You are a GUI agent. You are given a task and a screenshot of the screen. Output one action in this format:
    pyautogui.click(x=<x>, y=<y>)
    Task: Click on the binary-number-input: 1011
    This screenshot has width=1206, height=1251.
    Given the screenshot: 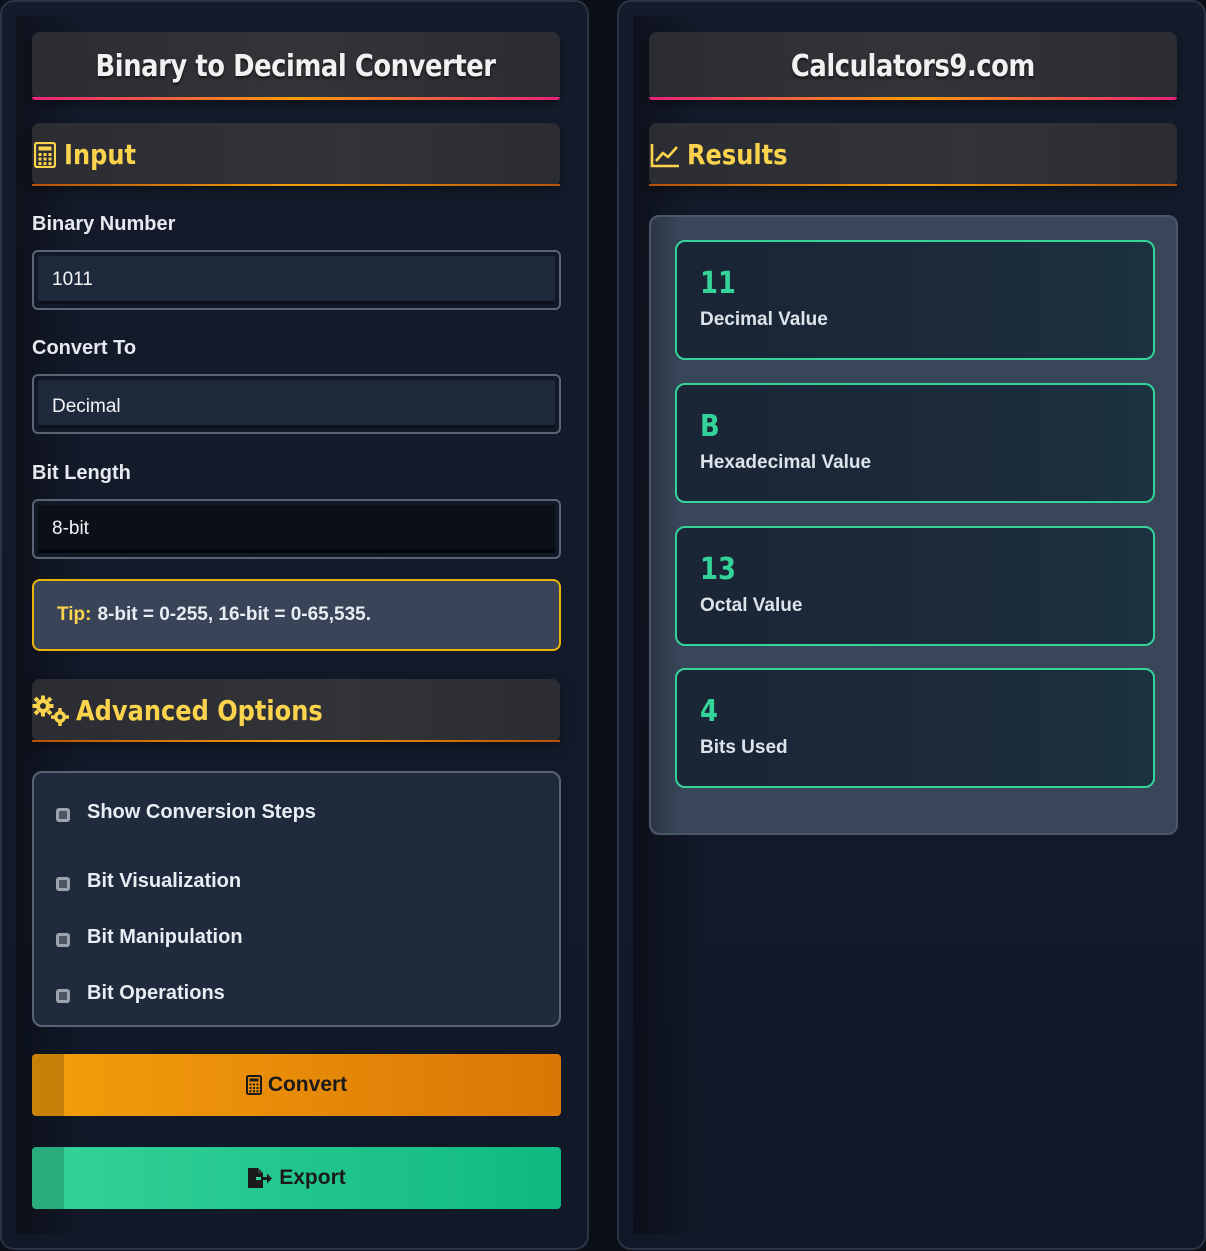 What is the action you would take?
    pyautogui.click(x=296, y=280)
    